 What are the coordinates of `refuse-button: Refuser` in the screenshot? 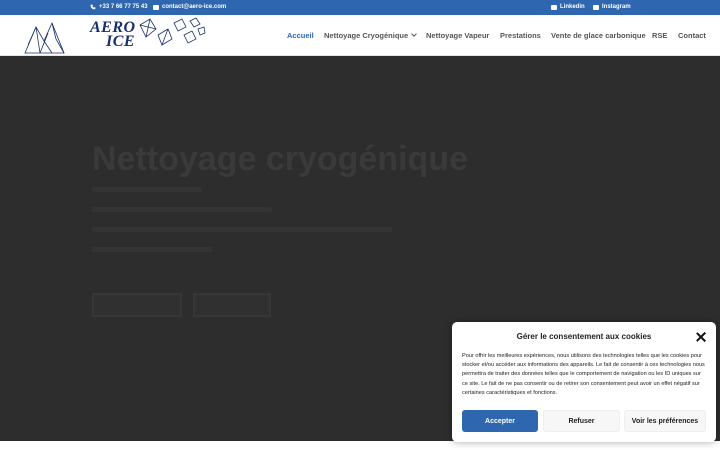 It's located at (581, 421).